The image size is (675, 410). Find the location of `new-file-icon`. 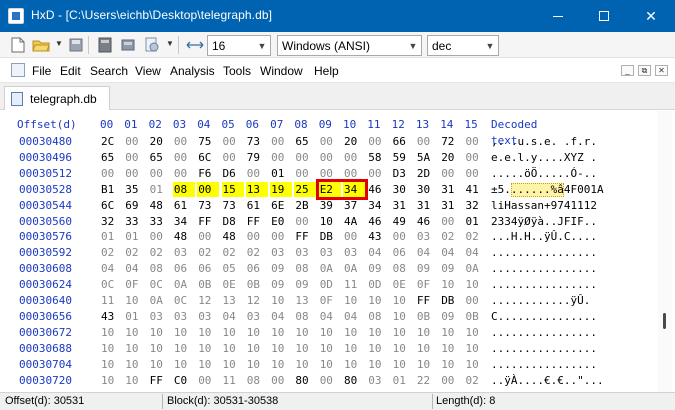

new-file-icon is located at coordinates (18, 45).